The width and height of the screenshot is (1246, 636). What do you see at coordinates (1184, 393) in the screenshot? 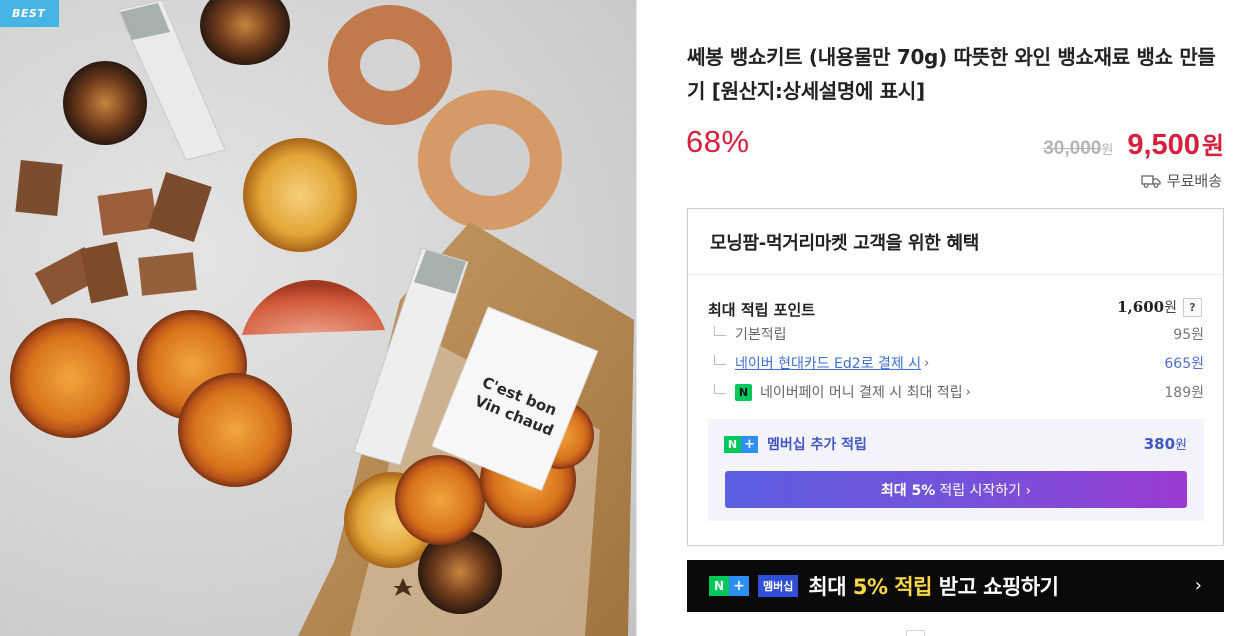
I see `point-row-value: 189원` at bounding box center [1184, 393].